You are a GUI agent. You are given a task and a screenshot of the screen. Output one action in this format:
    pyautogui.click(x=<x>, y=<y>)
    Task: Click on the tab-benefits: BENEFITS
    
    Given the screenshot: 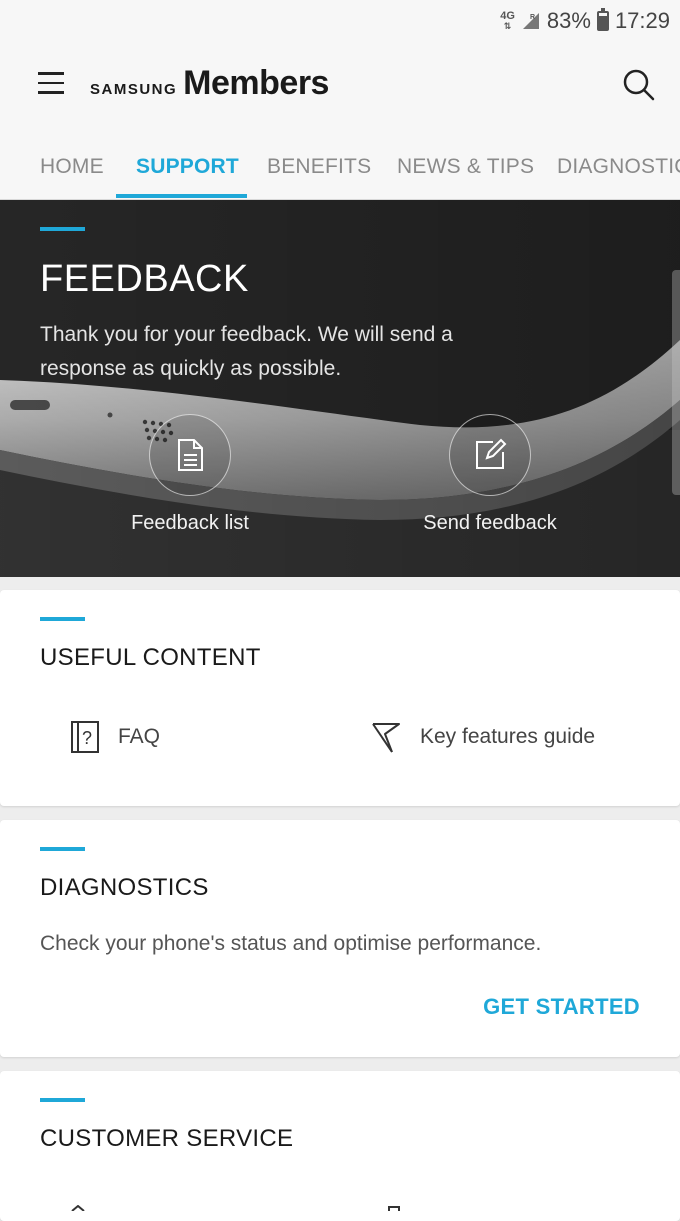 What is the action you would take?
    pyautogui.click(x=319, y=164)
    